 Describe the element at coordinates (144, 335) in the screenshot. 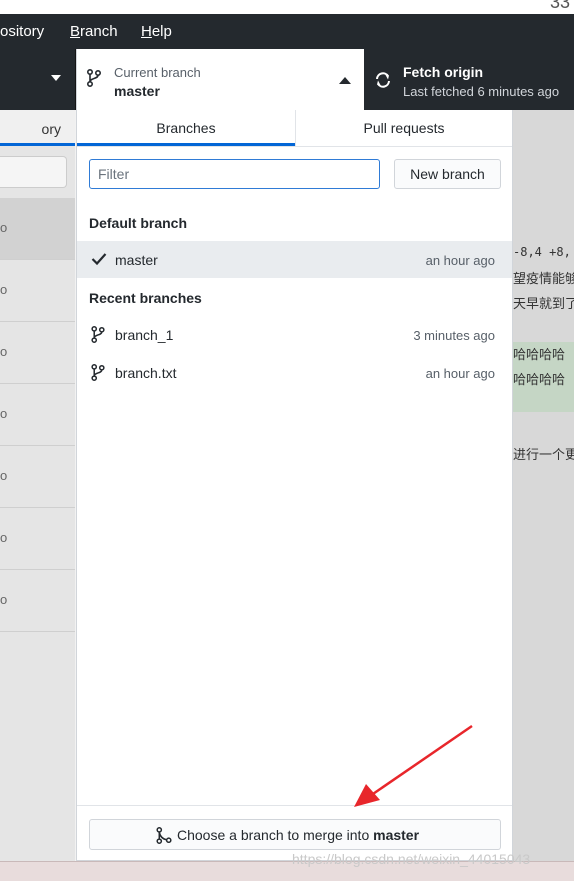

I see `branch-name: branch_1` at that location.